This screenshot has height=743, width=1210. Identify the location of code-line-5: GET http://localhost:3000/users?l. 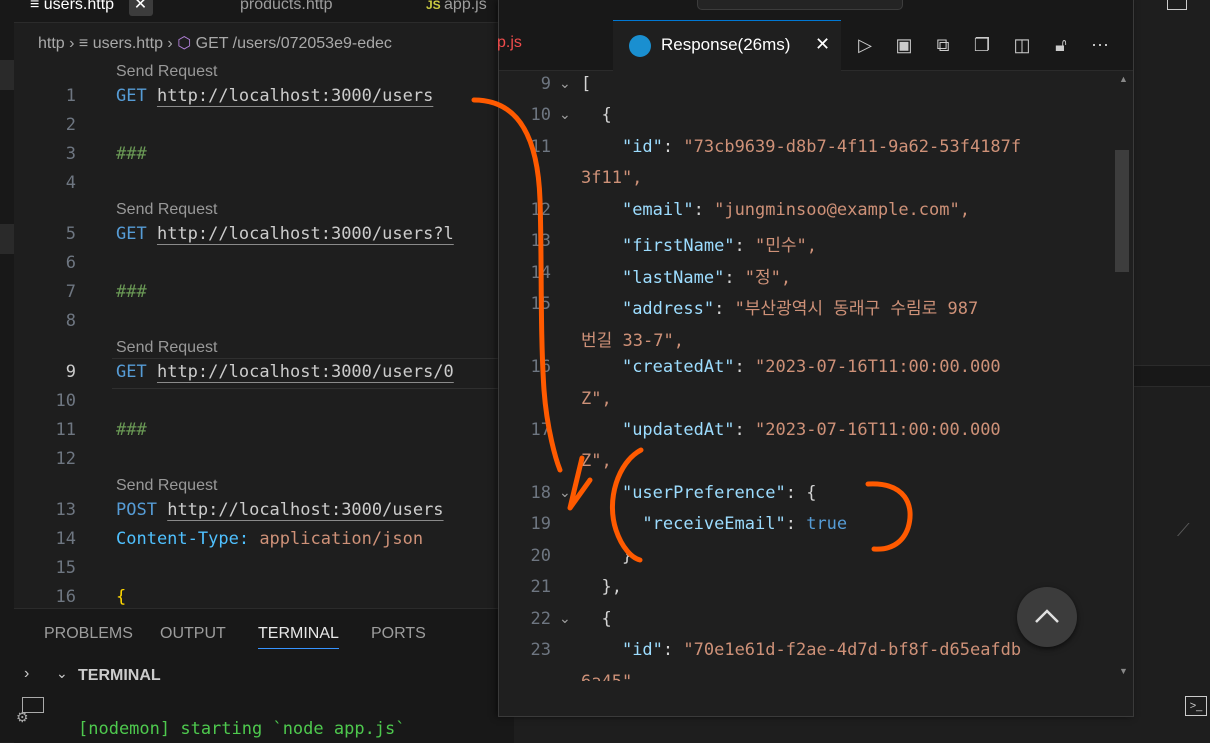
(285, 234).